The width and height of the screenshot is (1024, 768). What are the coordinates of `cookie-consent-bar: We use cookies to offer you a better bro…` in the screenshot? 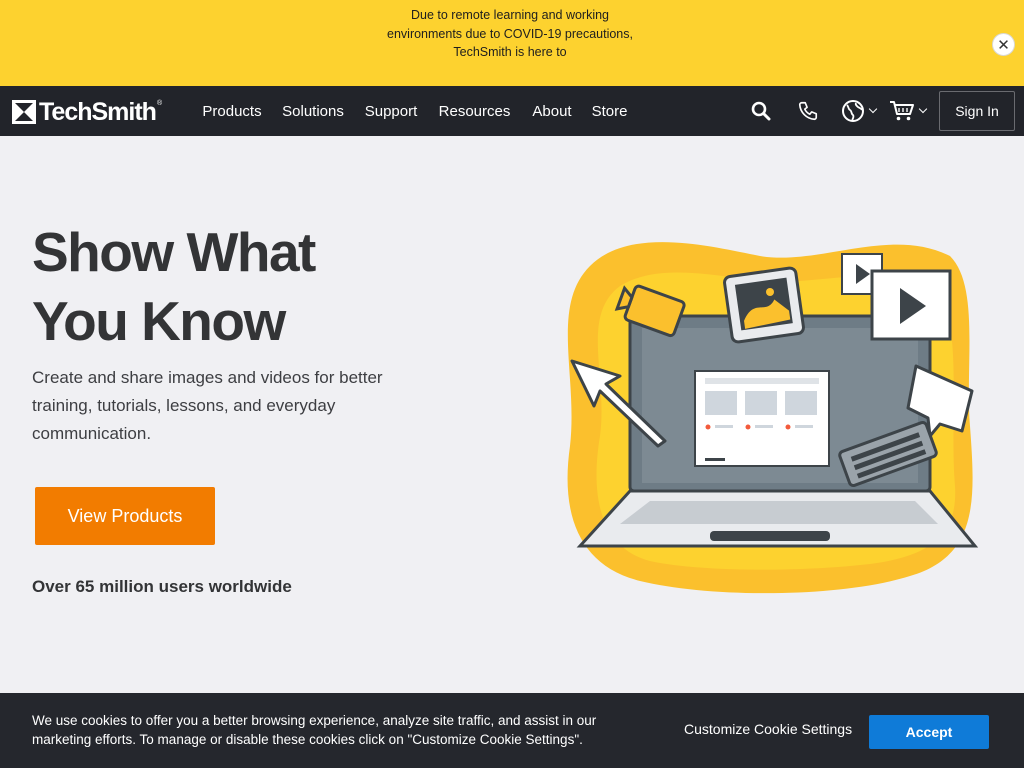 It's located at (512, 730).